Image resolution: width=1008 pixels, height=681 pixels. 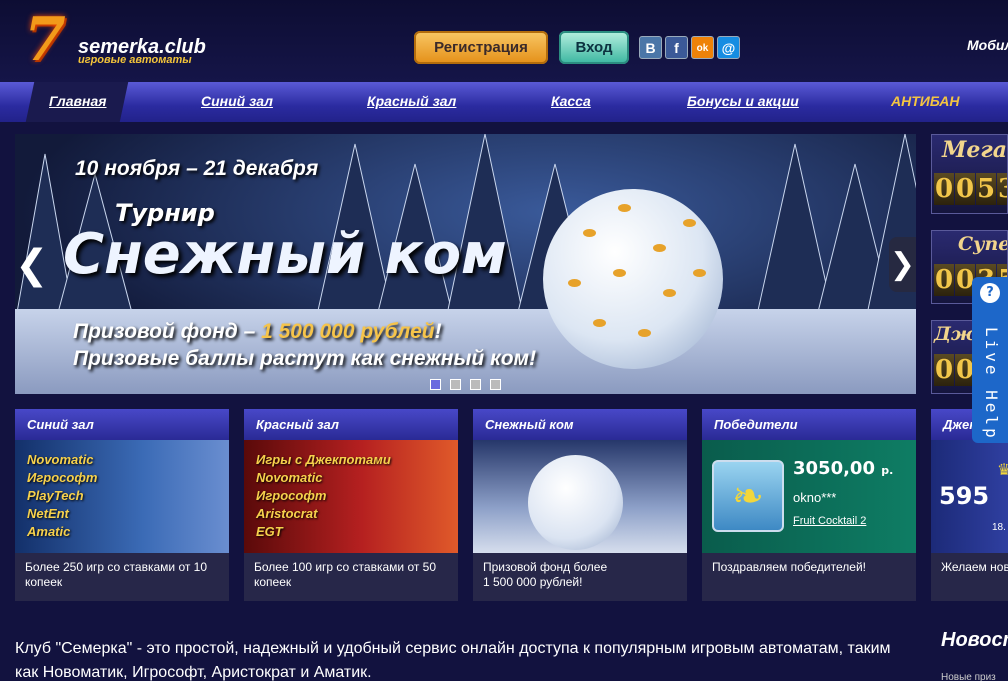 What do you see at coordinates (45, 40) in the screenshot?
I see `logo-seven-icon: 7` at bounding box center [45, 40].